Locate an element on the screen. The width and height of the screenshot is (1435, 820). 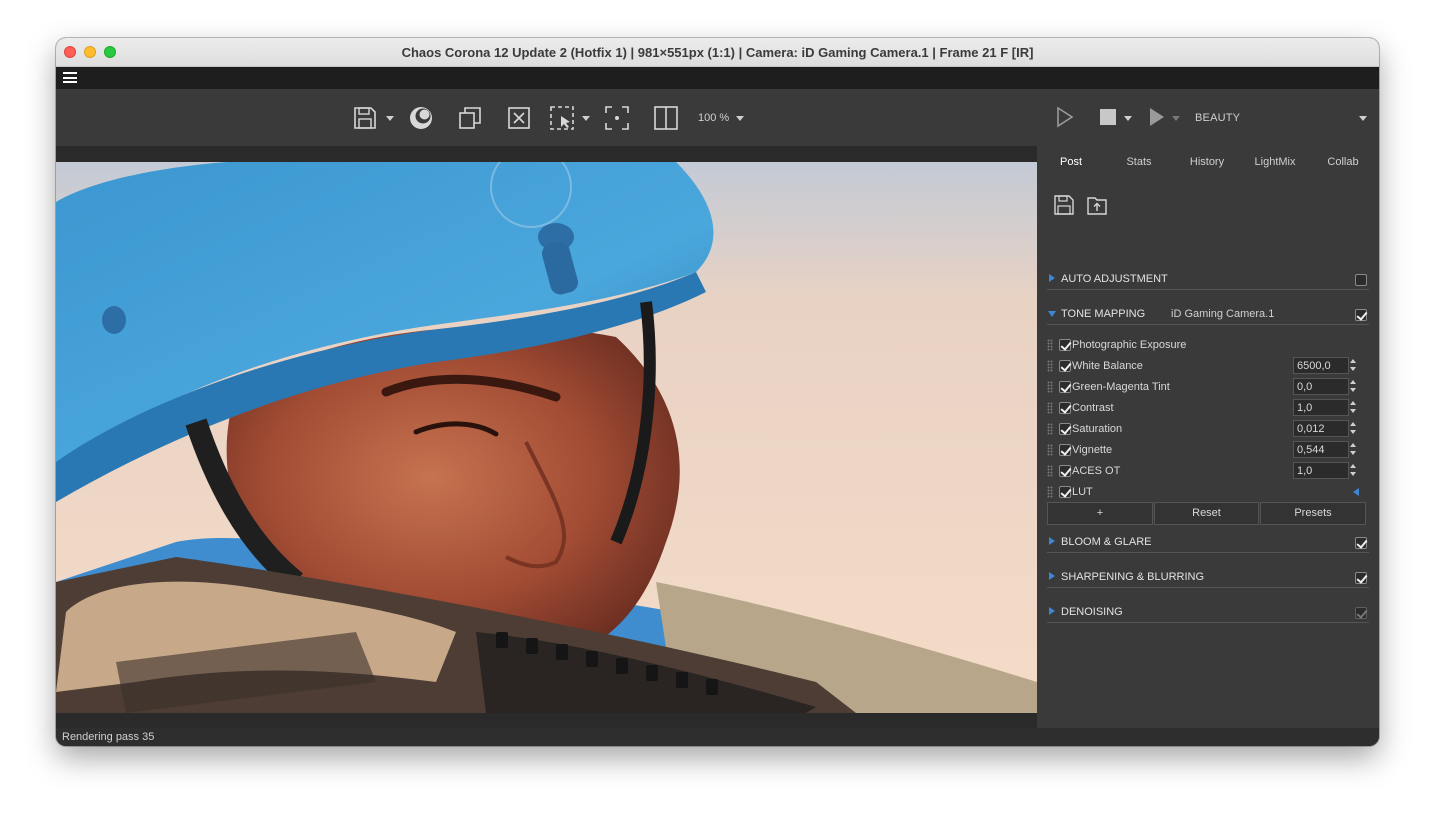
tone-mapping-checkbox is located at coordinates (1361, 315).